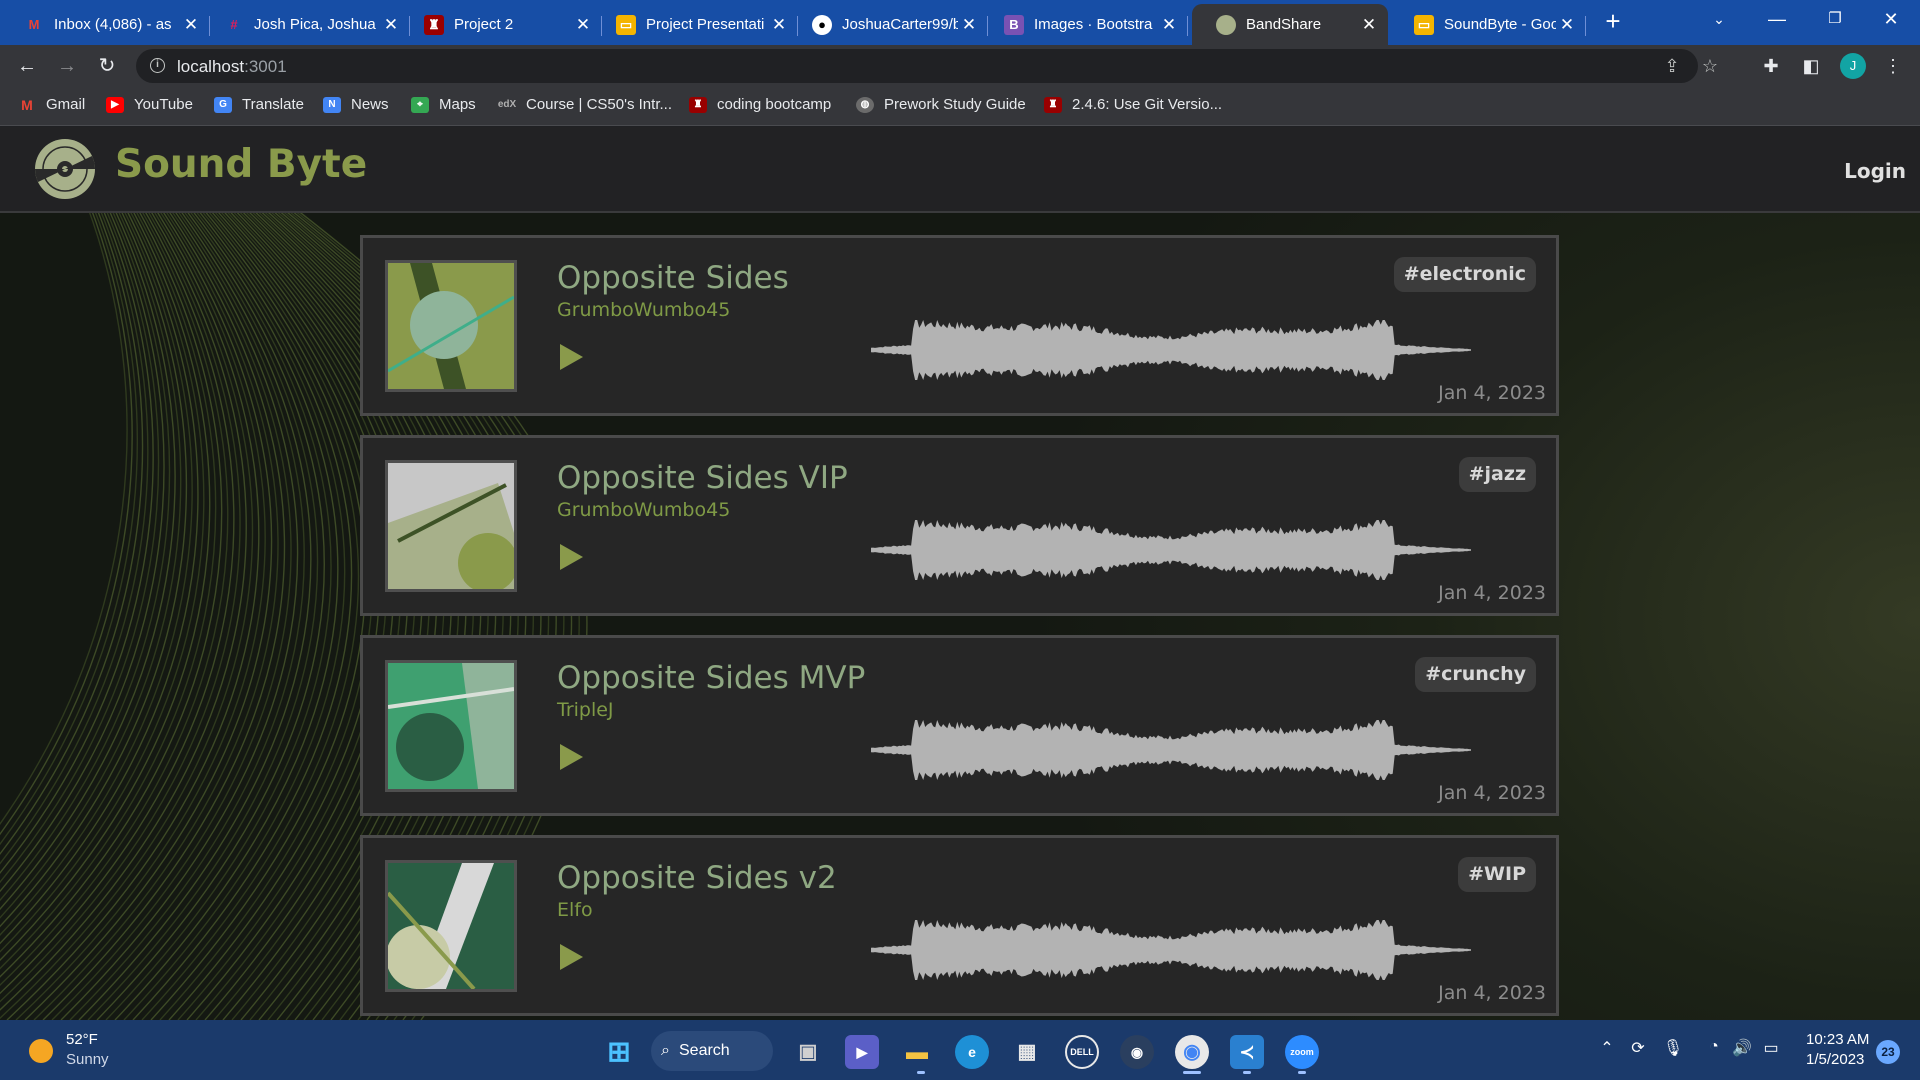 This screenshot has width=1920, height=1080. Describe the element at coordinates (1837, 1039) in the screenshot. I see `clock-time: 10:23 AM` at that location.